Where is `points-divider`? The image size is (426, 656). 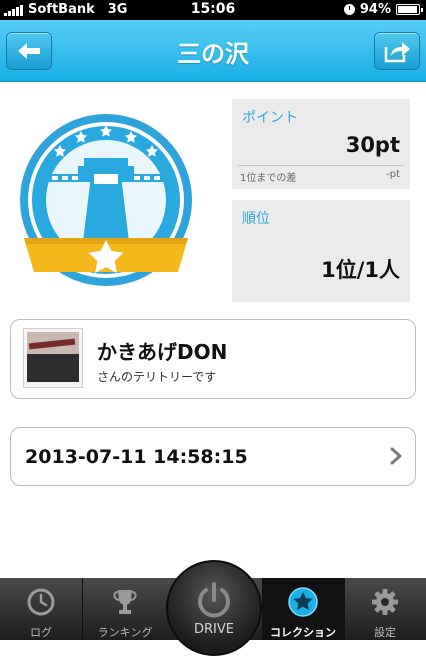 points-divider is located at coordinates (321, 165).